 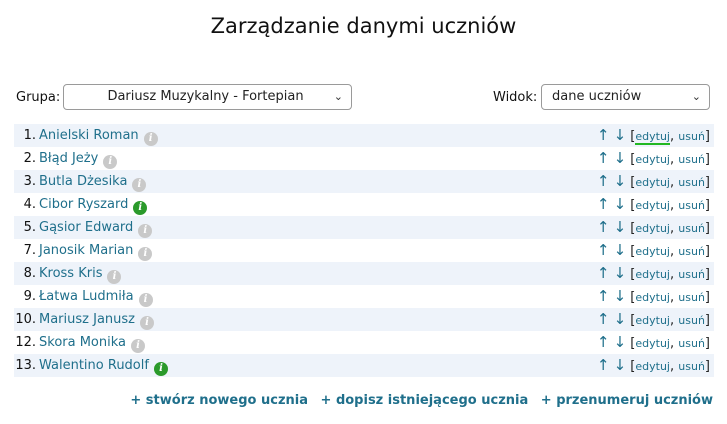 I want to click on student-name-link: Kross Kris i, so click(x=80, y=273).